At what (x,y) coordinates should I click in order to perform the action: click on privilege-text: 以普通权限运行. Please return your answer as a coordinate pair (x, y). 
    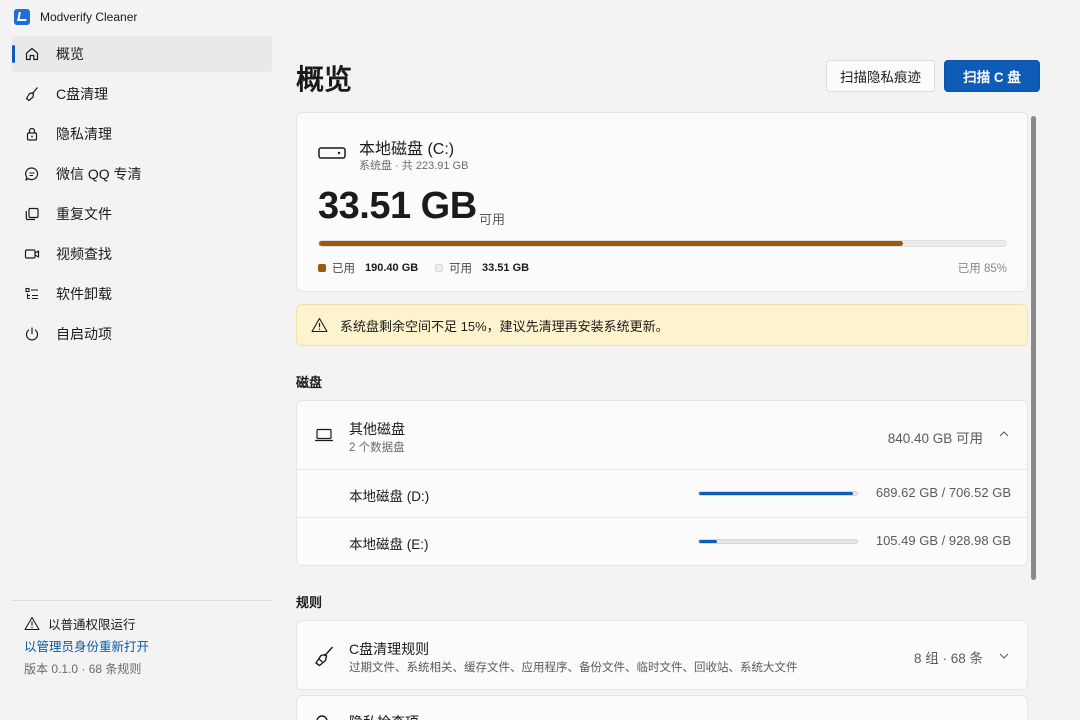
    Looking at the image, I should click on (92, 625).